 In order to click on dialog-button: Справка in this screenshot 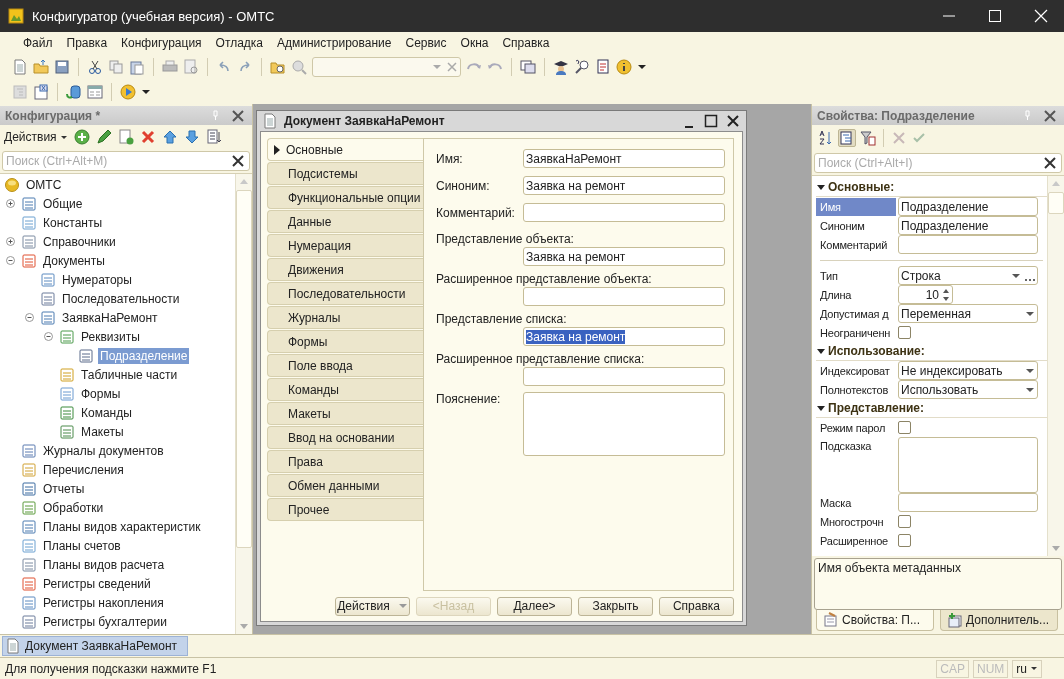, I will do `click(696, 606)`.